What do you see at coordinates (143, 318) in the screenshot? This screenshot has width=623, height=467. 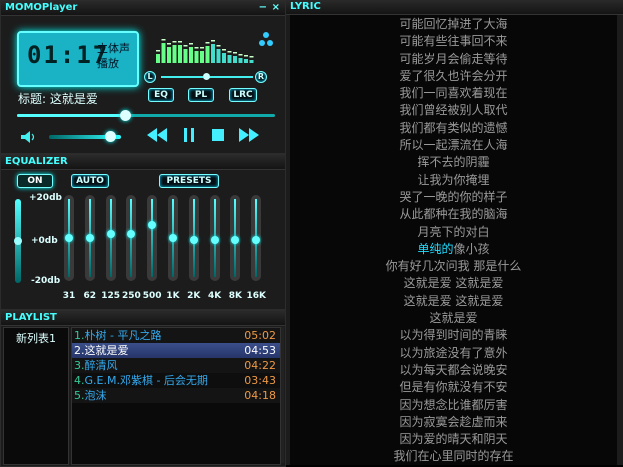 I see `playlist-titlebar: PLAYLIST` at bounding box center [143, 318].